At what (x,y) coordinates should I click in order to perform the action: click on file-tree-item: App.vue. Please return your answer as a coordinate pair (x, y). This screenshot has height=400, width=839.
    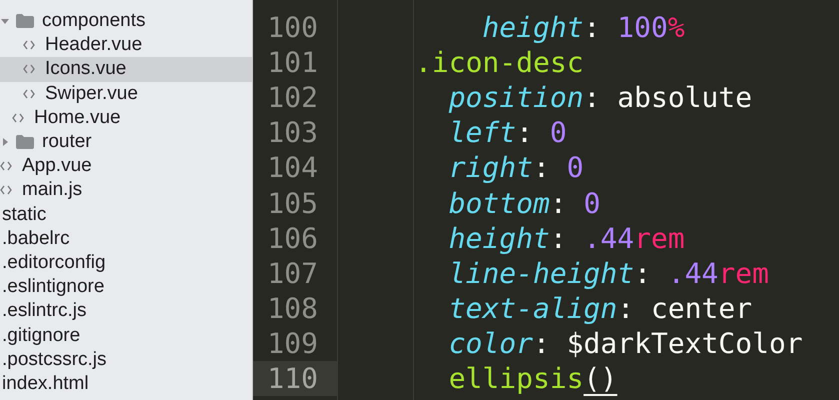
    Looking at the image, I should click on (126, 166).